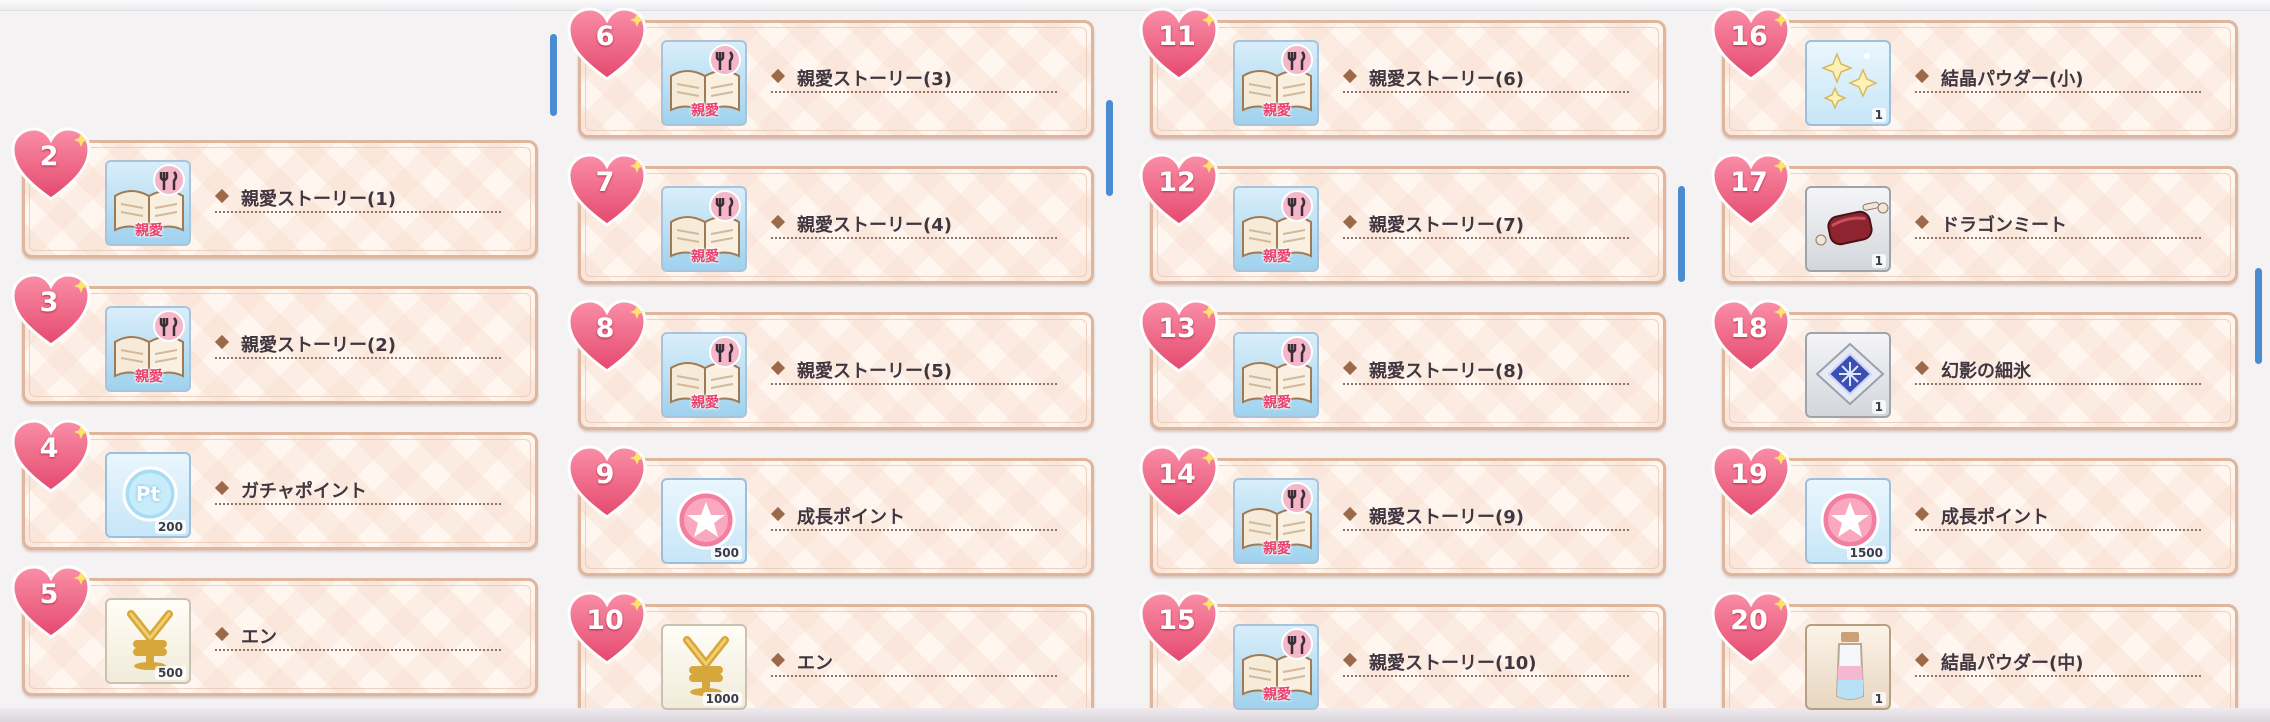 Image resolution: width=2270 pixels, height=722 pixels. Describe the element at coordinates (1974, 218) in the screenshot. I see `reward-card: 17 1 ドラゴンミート` at that location.